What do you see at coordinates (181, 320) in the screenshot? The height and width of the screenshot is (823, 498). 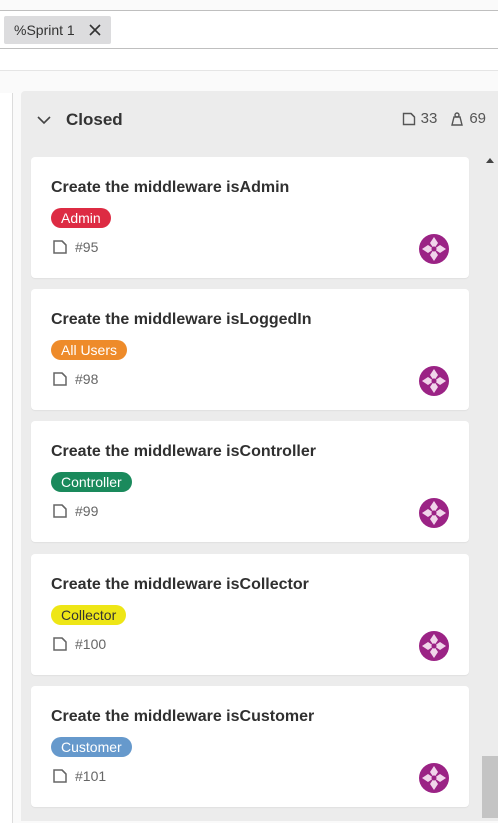 I see `issue-card-title: Create the middleware isLoggedIn` at bounding box center [181, 320].